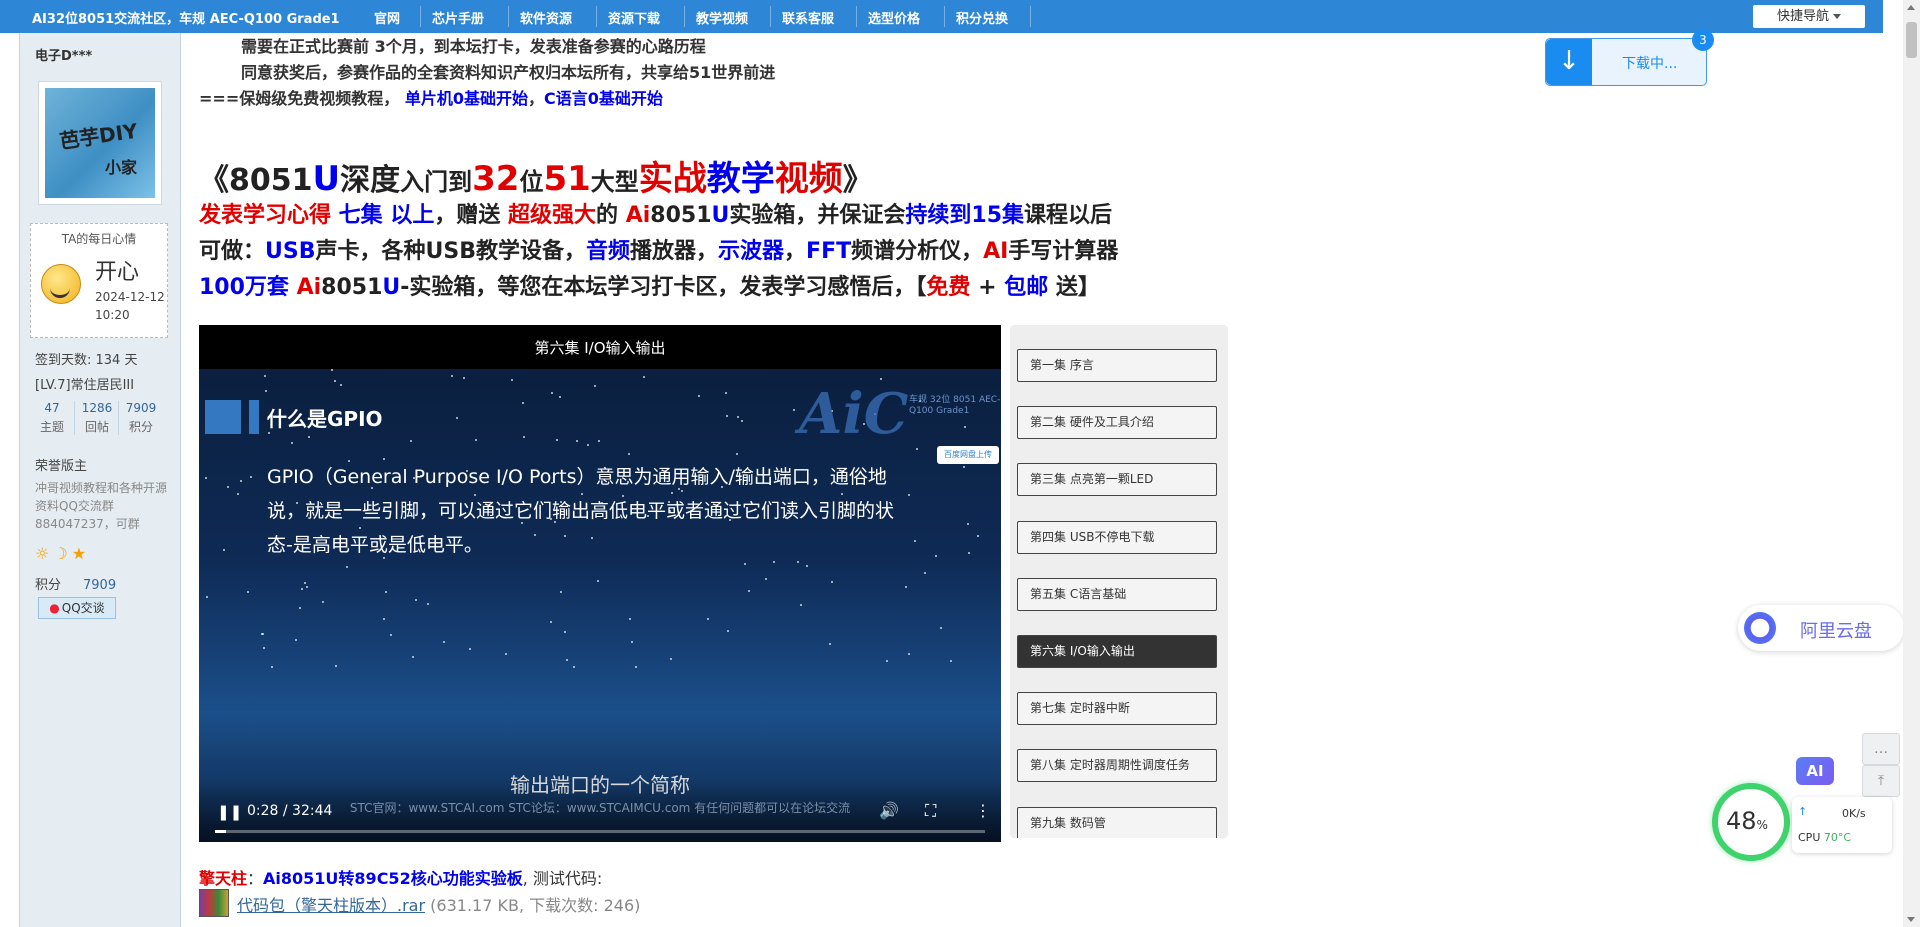 The image size is (1920, 927). Describe the element at coordinates (140, 418) in the screenshot. I see `stat-points: 7909 积分` at that location.